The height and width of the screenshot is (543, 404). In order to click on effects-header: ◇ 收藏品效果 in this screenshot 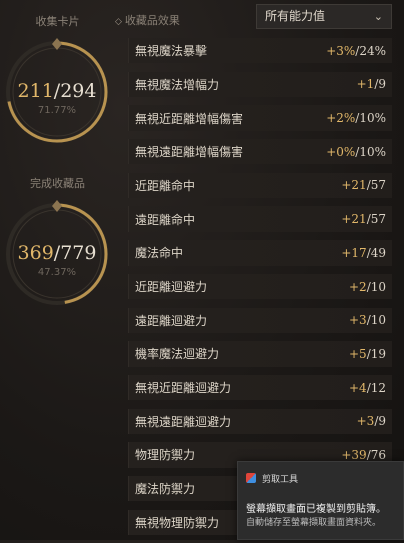, I will do `click(147, 20)`.